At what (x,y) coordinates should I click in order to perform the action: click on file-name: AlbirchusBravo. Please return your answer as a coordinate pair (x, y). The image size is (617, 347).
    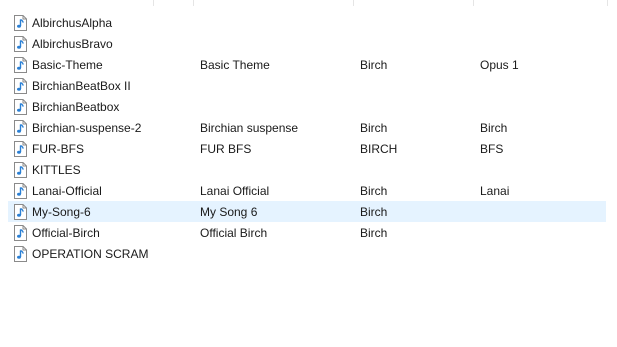
    Looking at the image, I should click on (72, 44).